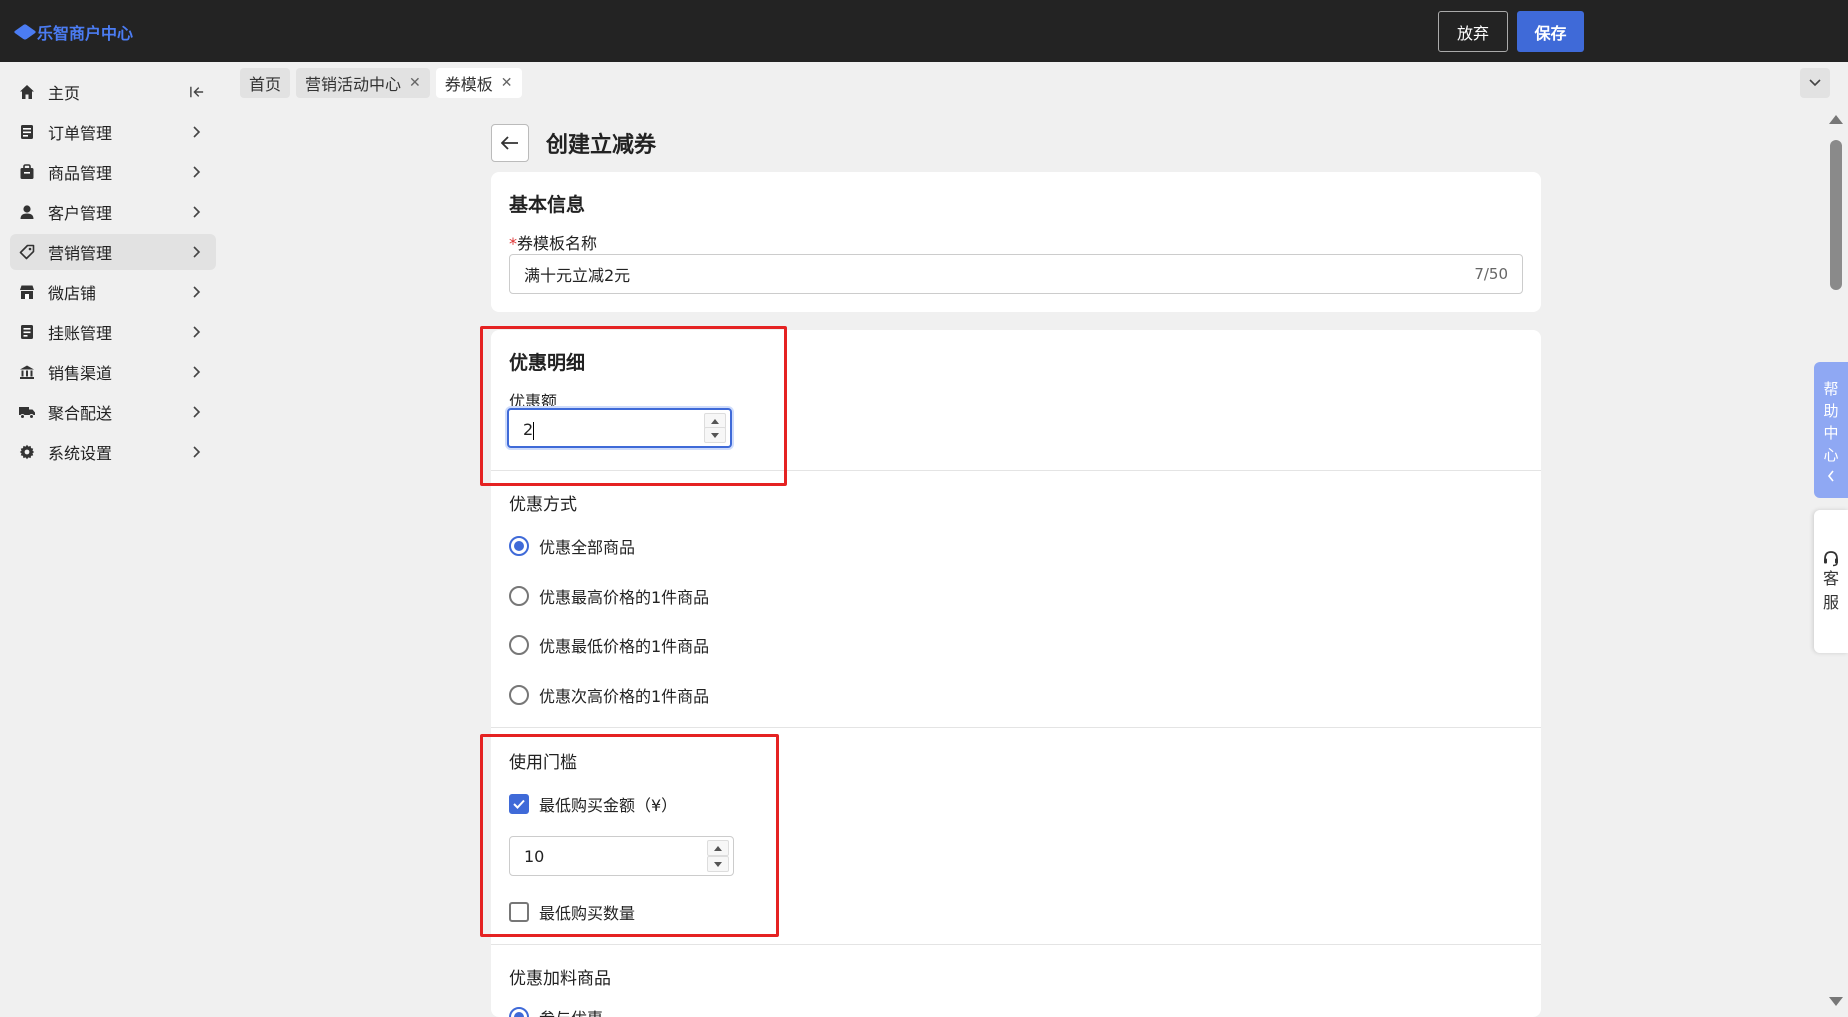 This screenshot has width=1848, height=1017. I want to click on sidebar-item-customers: 客户管理, so click(113, 212).